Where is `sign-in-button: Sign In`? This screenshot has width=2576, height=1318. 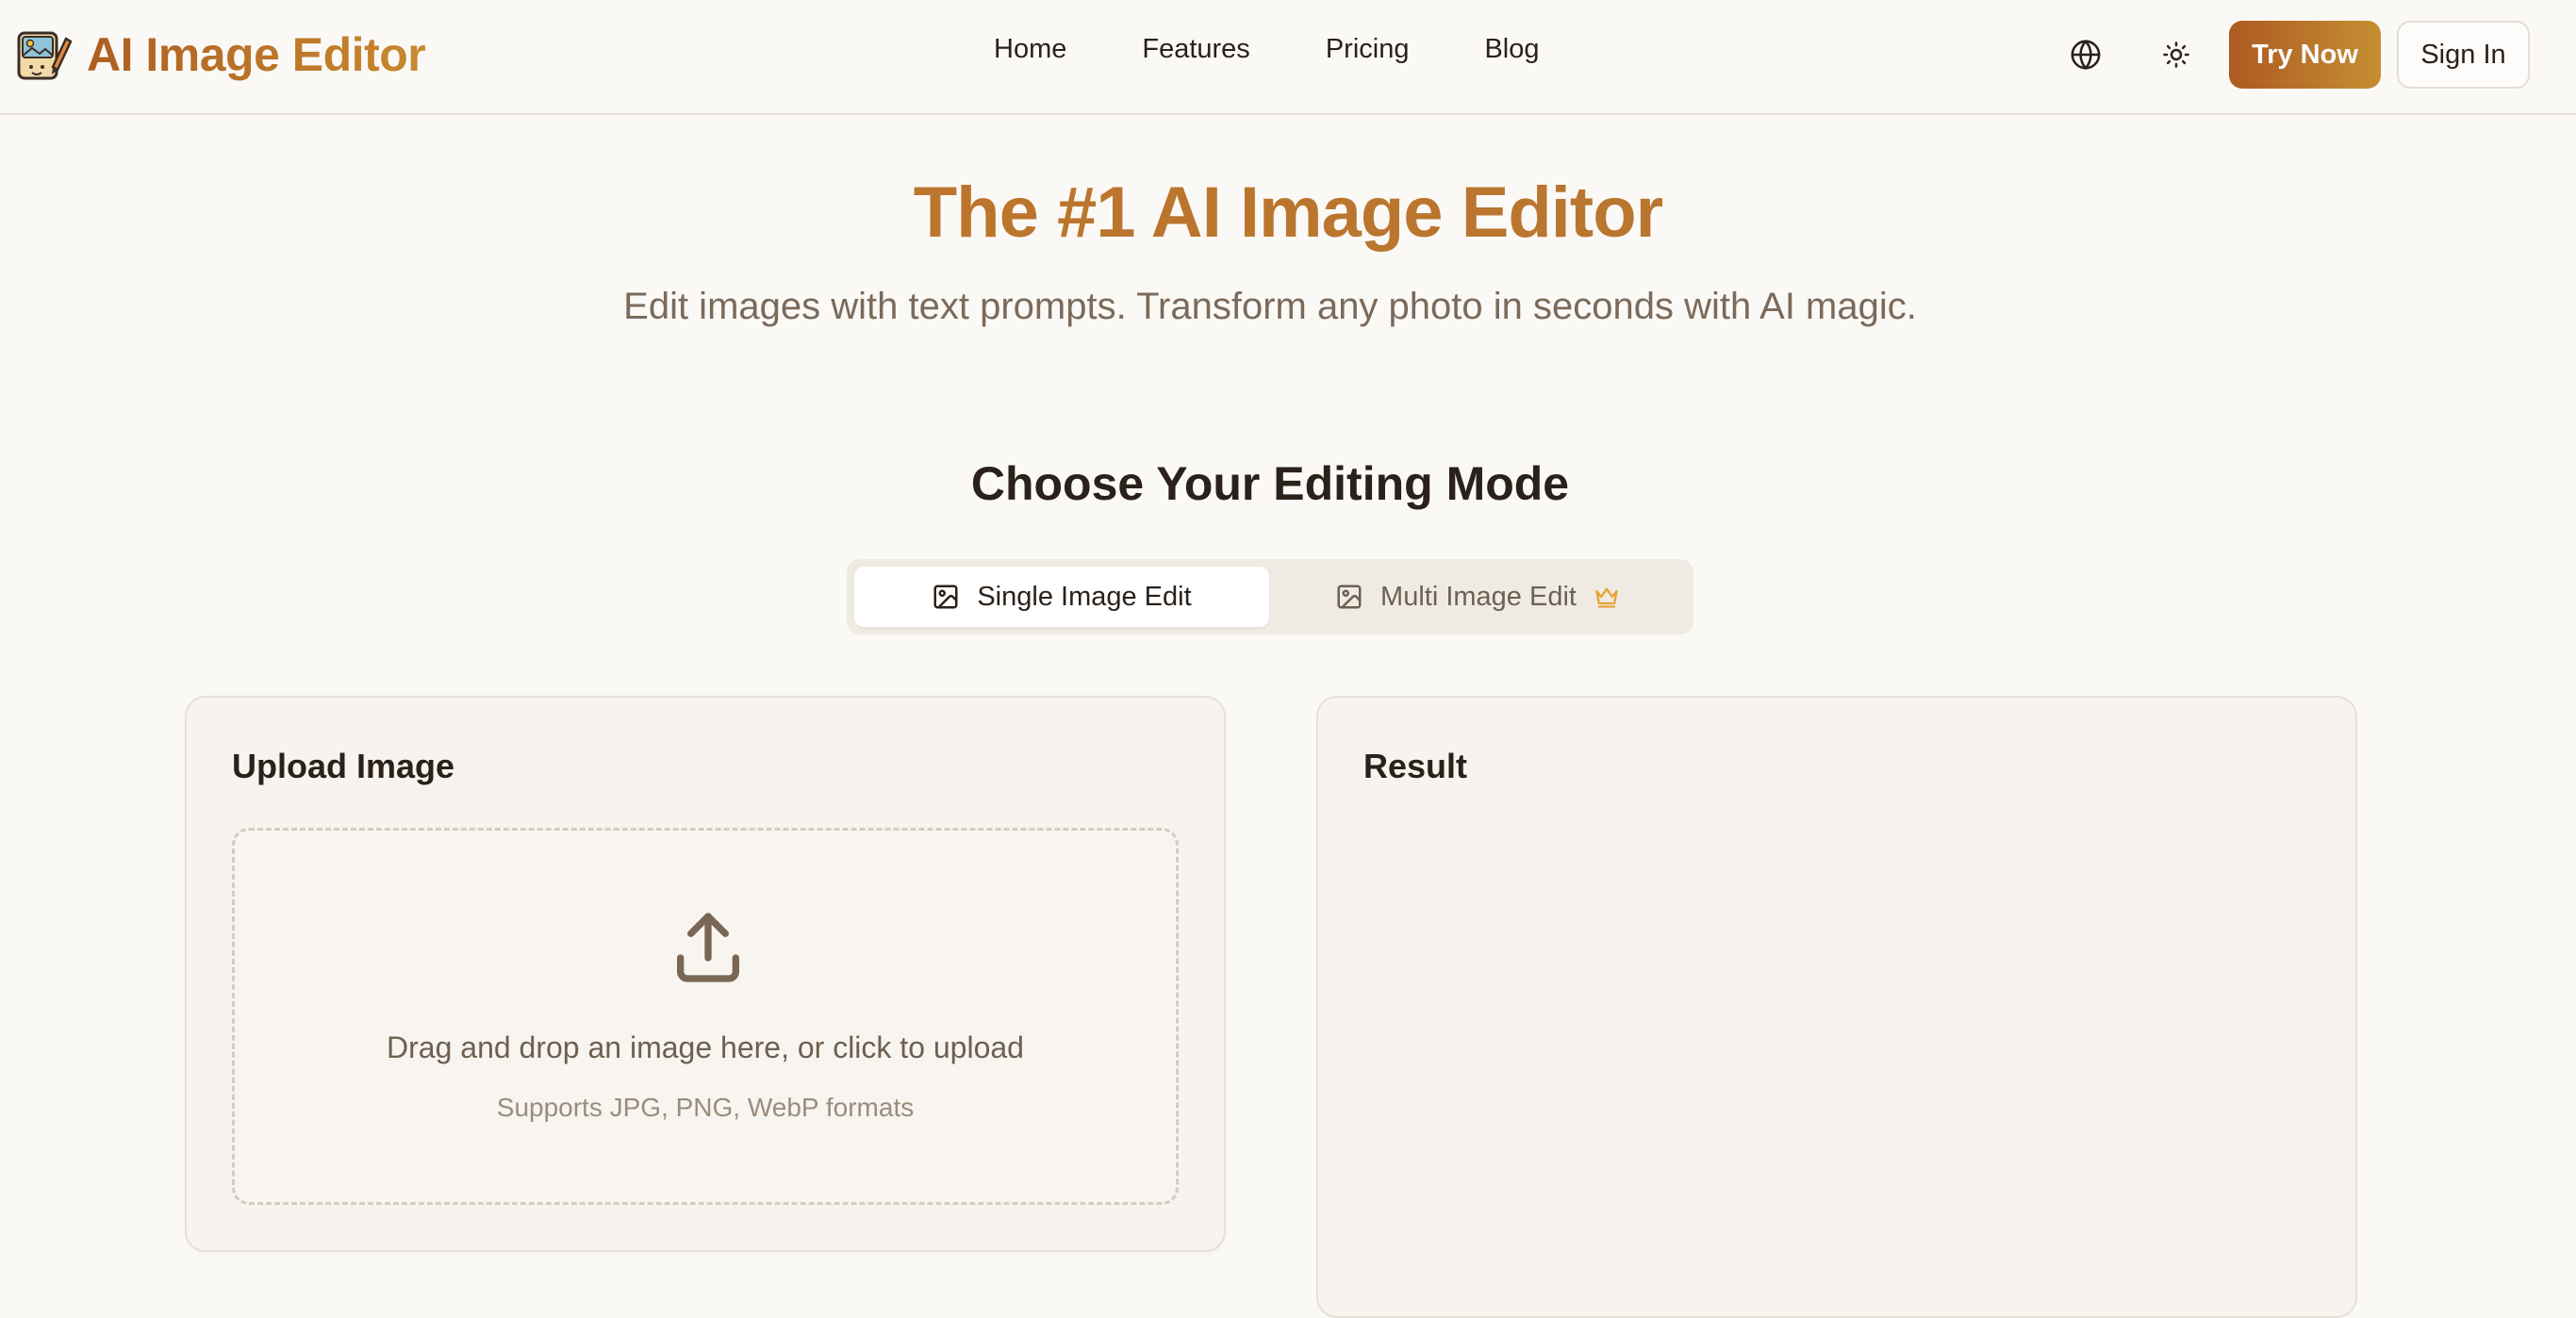 sign-in-button: Sign In is located at coordinates (2463, 55).